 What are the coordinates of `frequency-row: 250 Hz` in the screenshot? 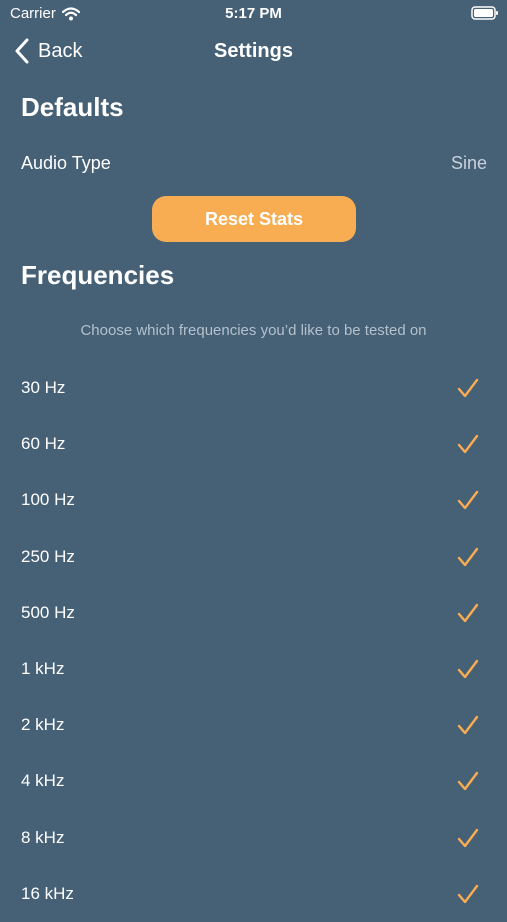 It's located at (253, 557).